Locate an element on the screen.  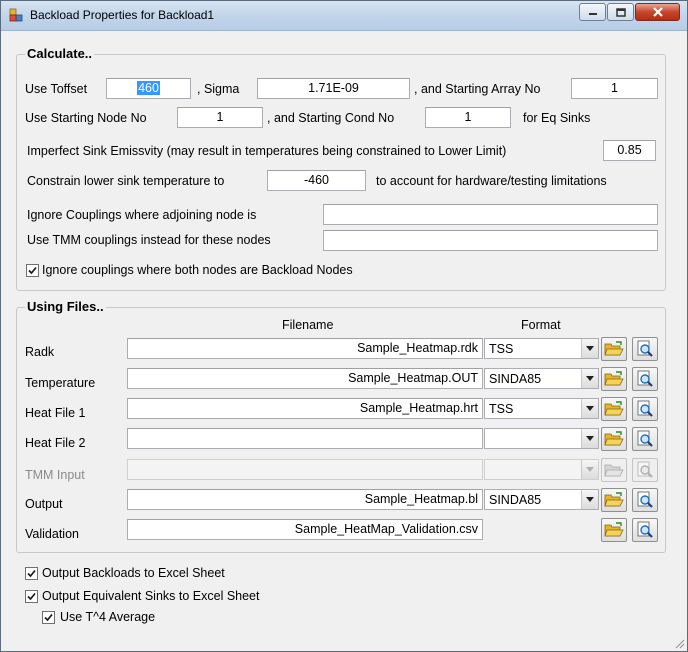
resize-grip-icon is located at coordinates (679, 643).